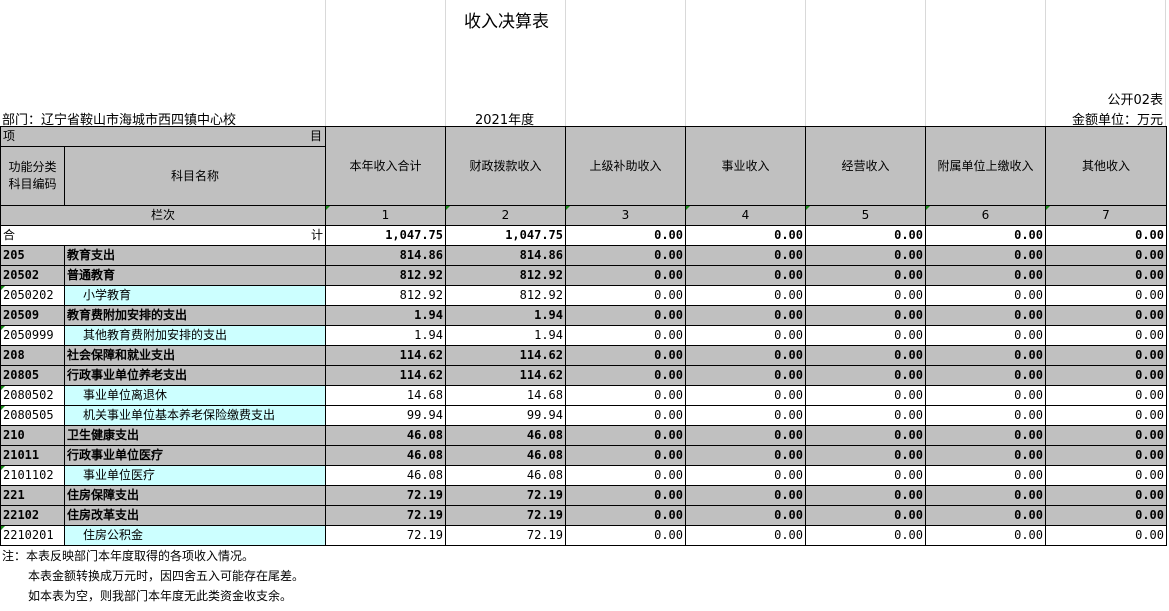 The image size is (1169, 611). I want to click on row-code: 22102, so click(32, 515).